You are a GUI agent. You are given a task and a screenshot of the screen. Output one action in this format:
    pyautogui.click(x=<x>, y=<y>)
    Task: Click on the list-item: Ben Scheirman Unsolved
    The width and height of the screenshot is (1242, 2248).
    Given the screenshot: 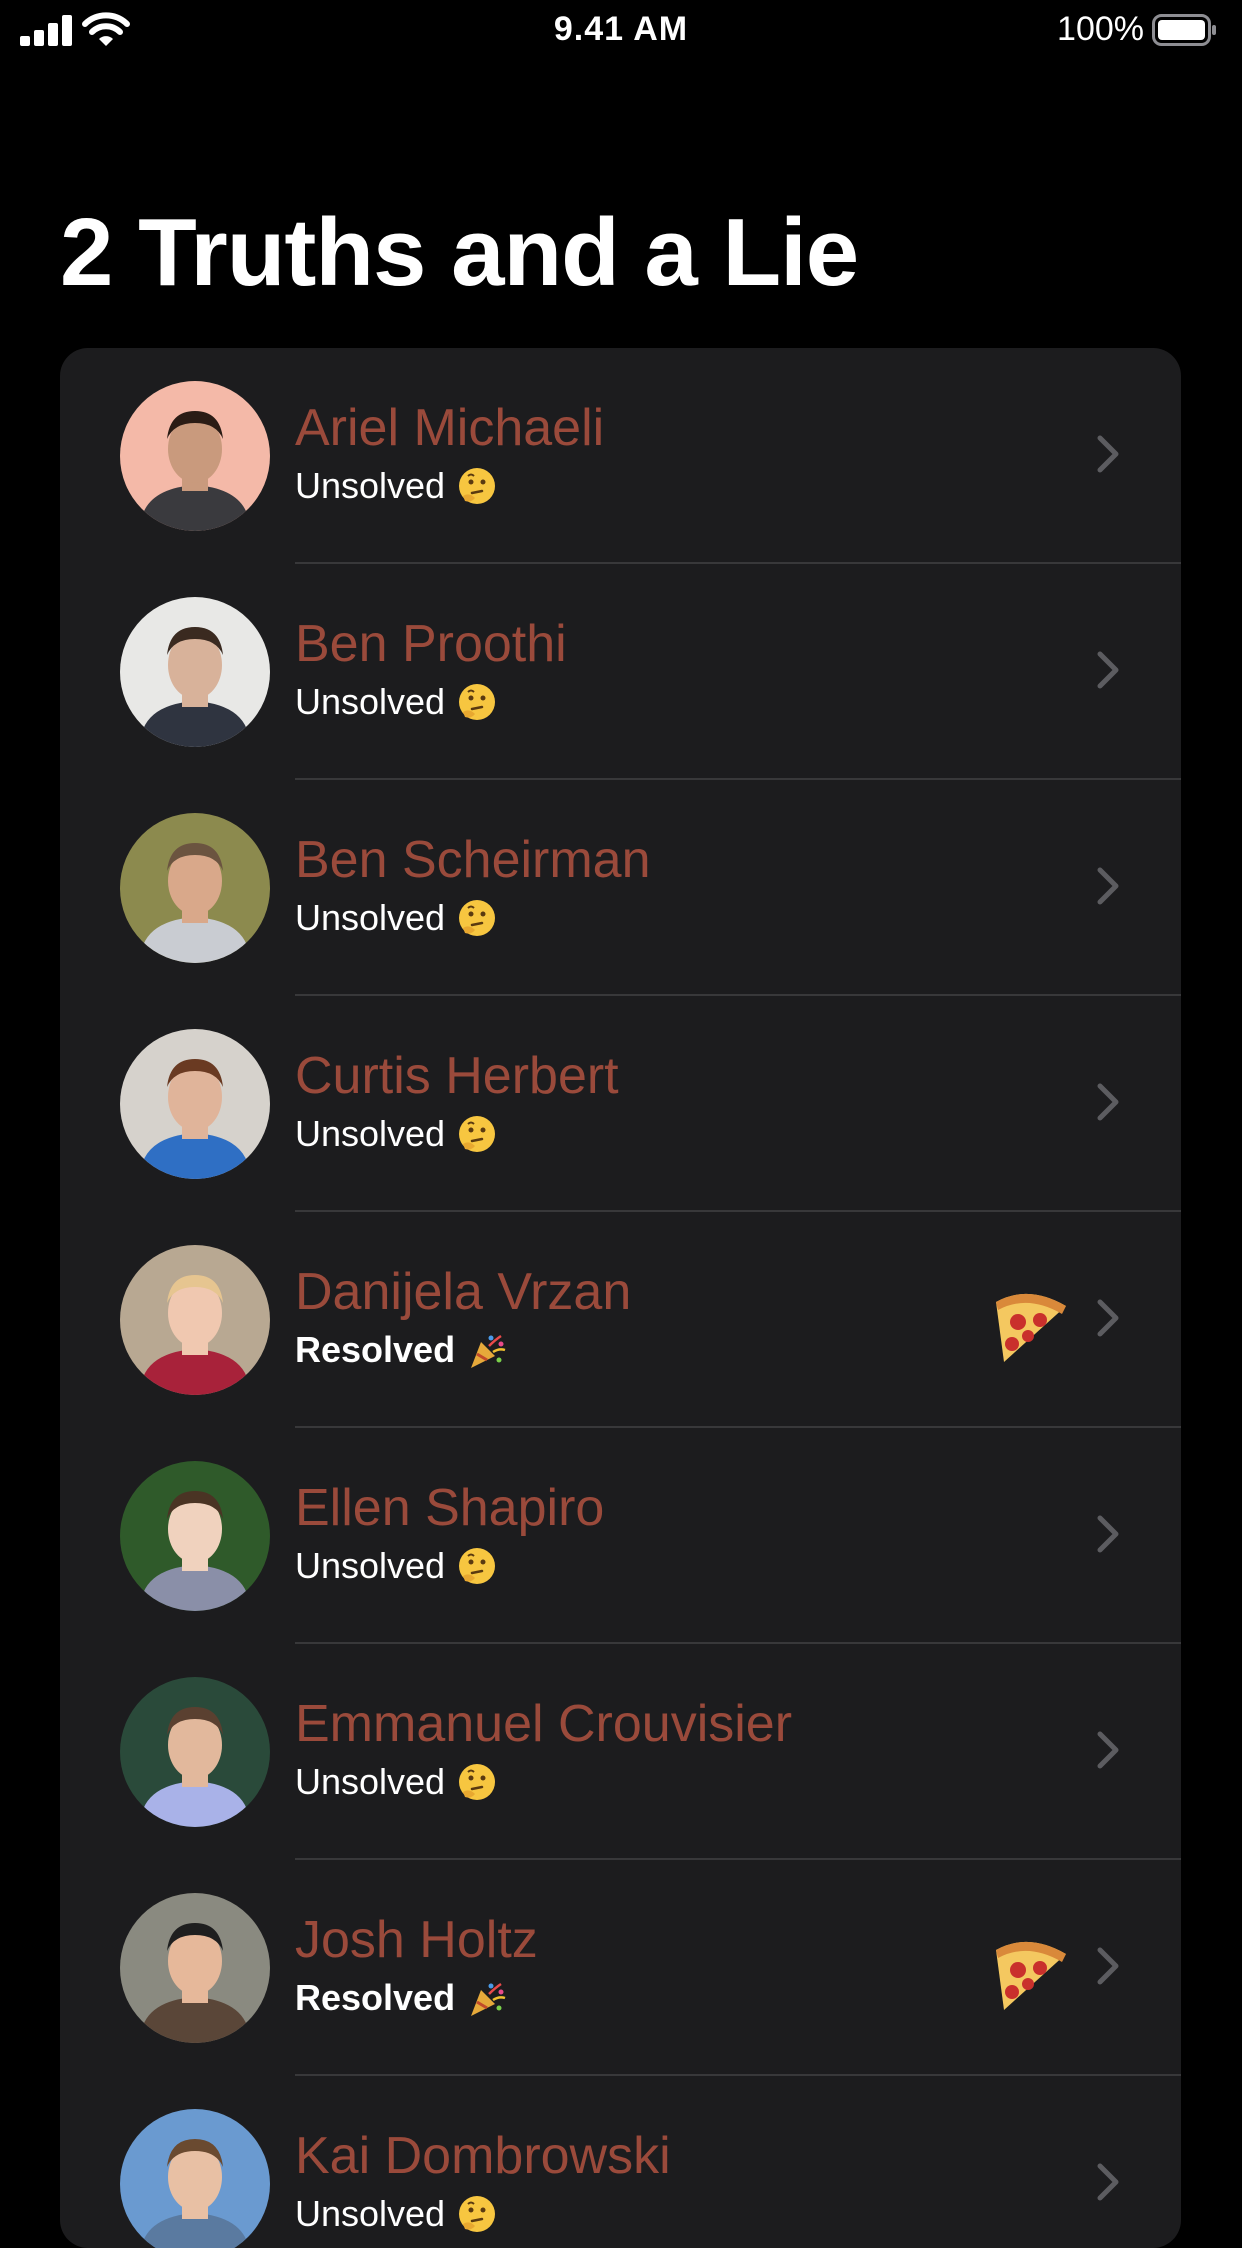 What is the action you would take?
    pyautogui.click(x=620, y=888)
    